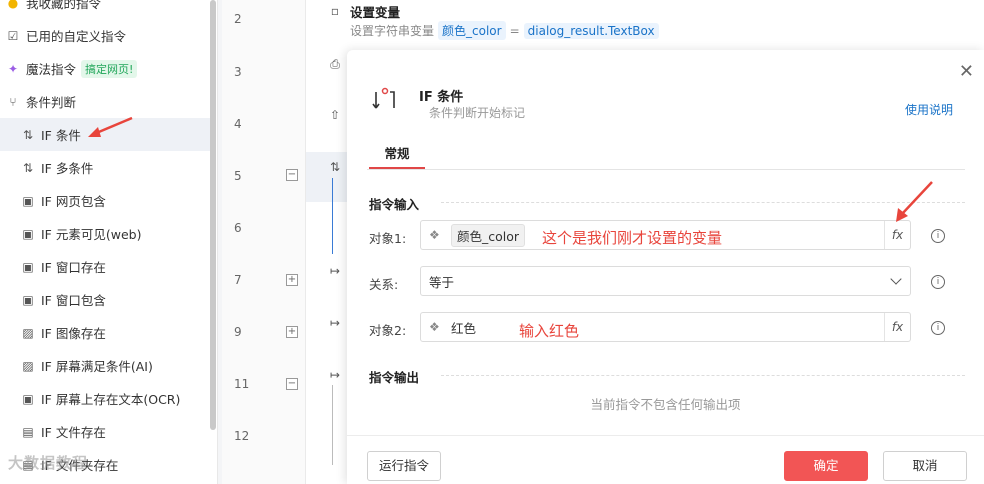 The width and height of the screenshot is (984, 484). I want to click on annotation-text: 这个是我们刚才设置的变量, so click(632, 238).